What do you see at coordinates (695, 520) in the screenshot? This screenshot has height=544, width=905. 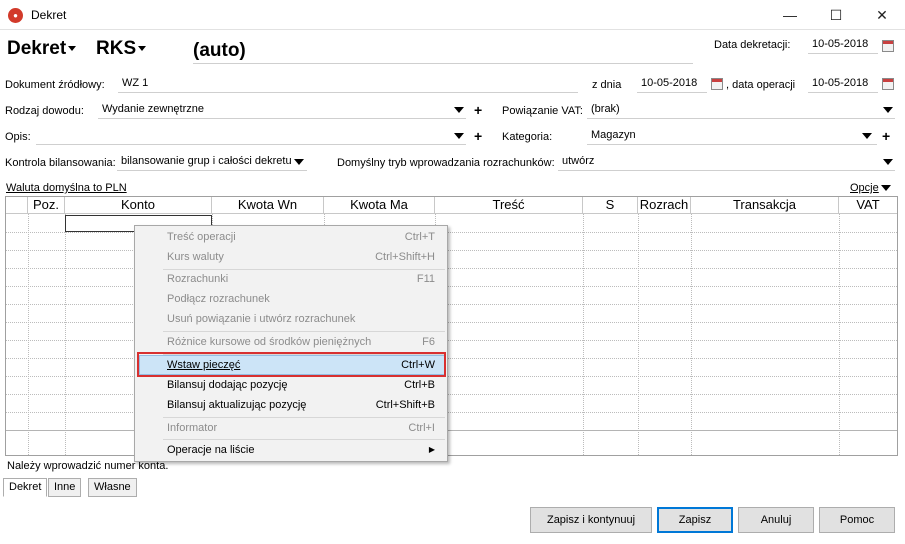 I see `save-button: Zapisz` at bounding box center [695, 520].